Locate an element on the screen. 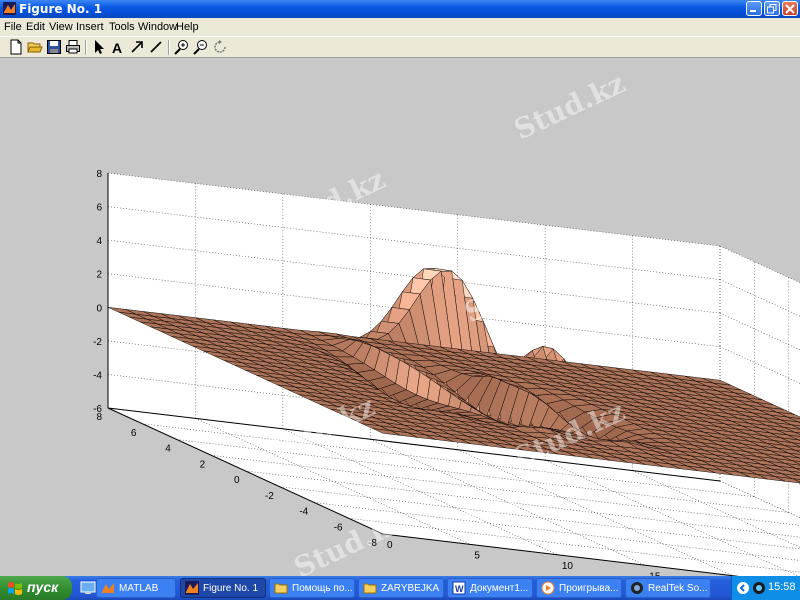 This screenshot has height=600, width=800. taskbar-button-matlab: MATLAB is located at coordinates (136, 588).